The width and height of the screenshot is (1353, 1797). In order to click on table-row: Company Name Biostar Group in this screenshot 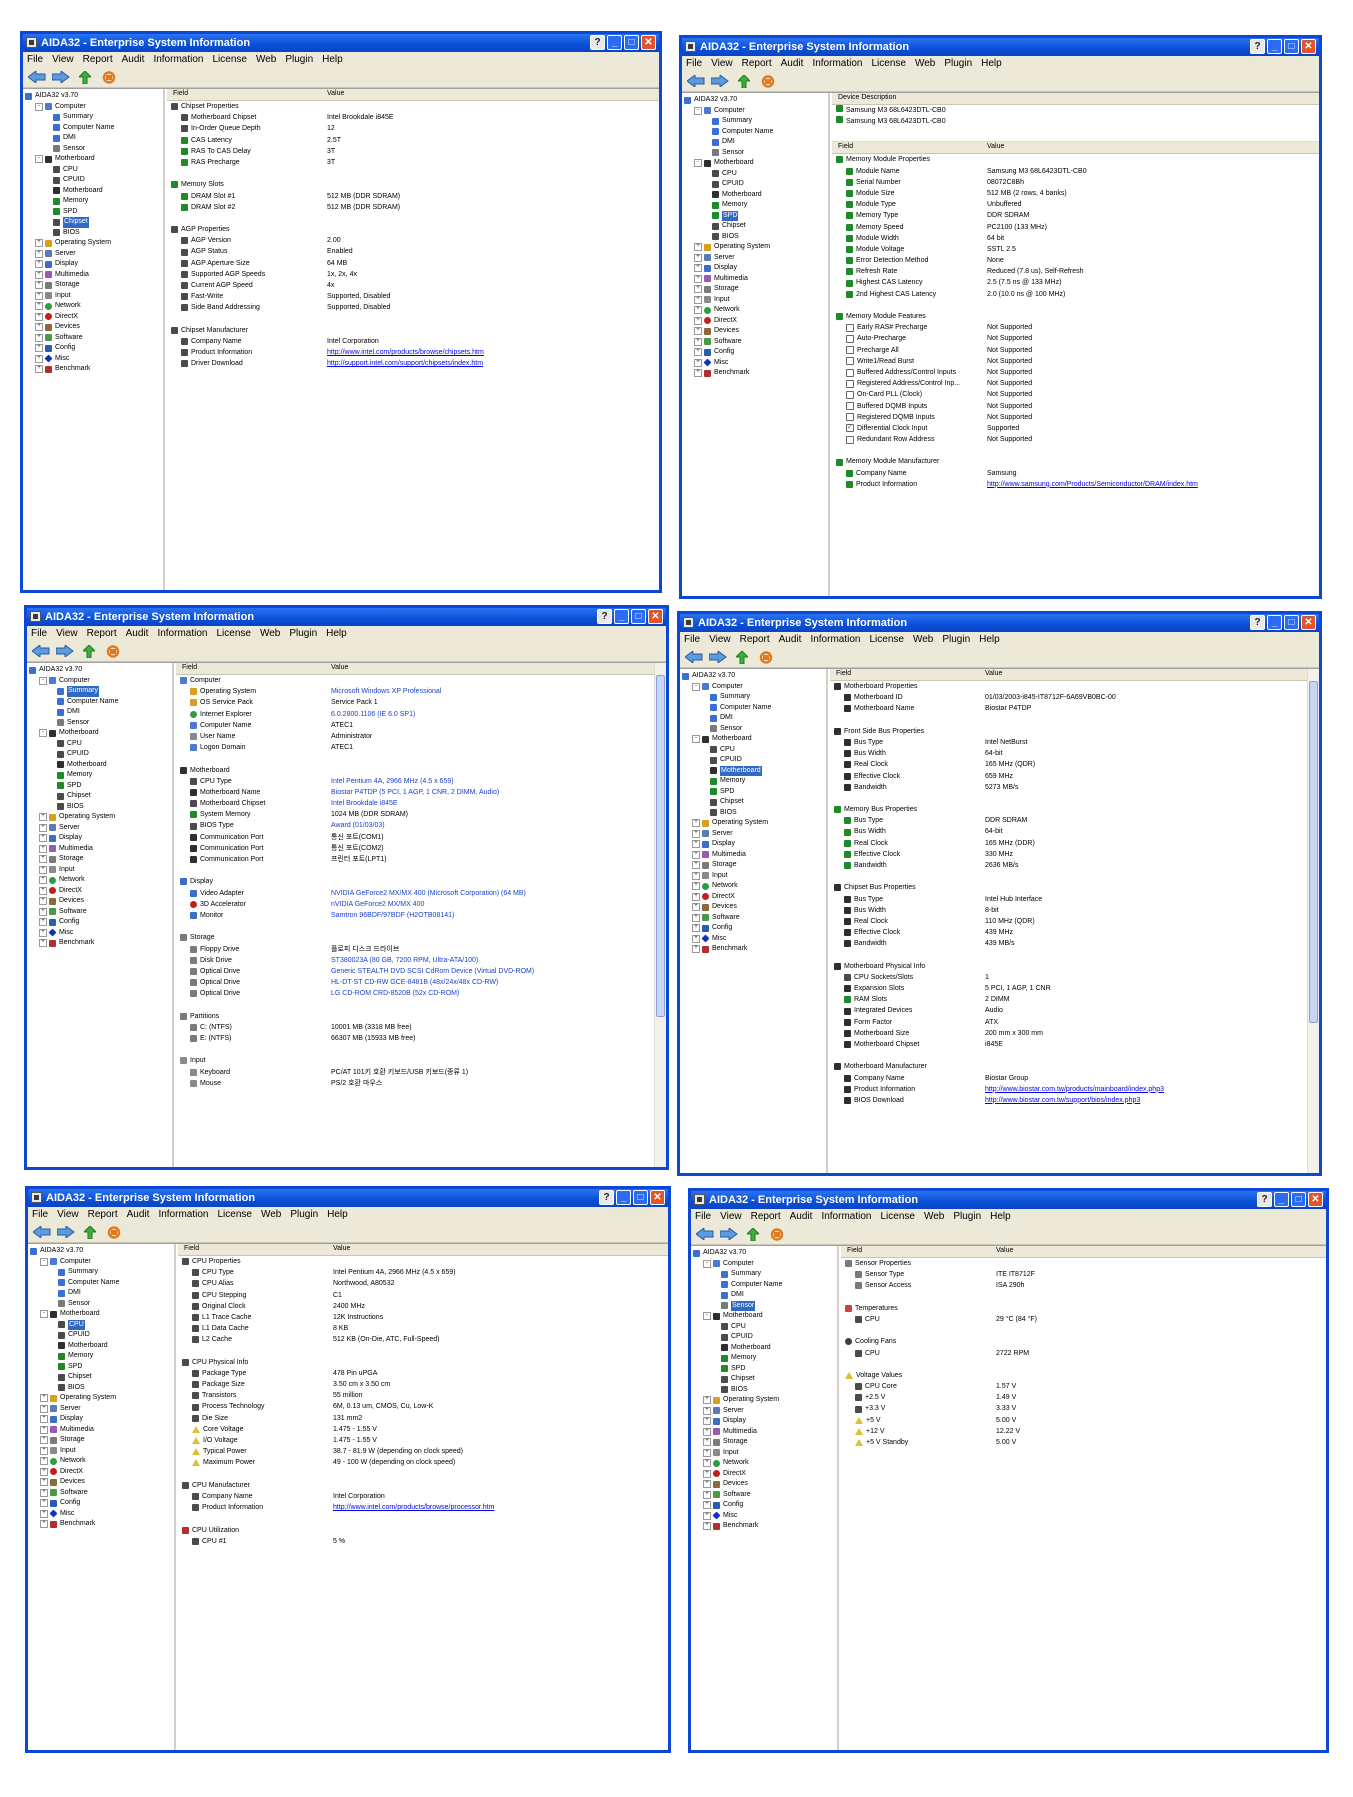, I will do `click(1068, 1078)`.